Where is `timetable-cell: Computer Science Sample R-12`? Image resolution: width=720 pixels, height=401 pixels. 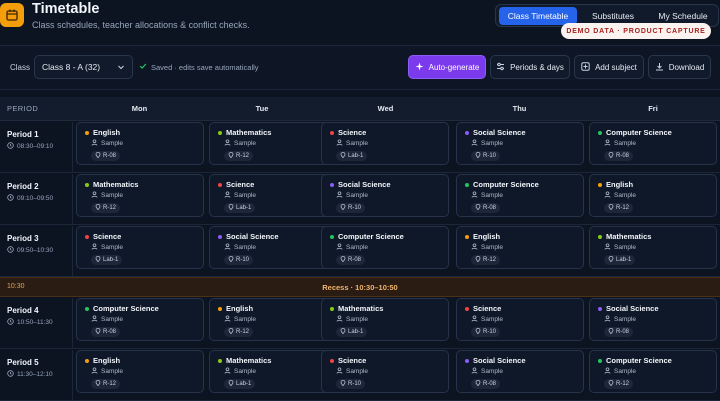
timetable-cell: Computer Science Sample R-12 is located at coordinates (653, 371).